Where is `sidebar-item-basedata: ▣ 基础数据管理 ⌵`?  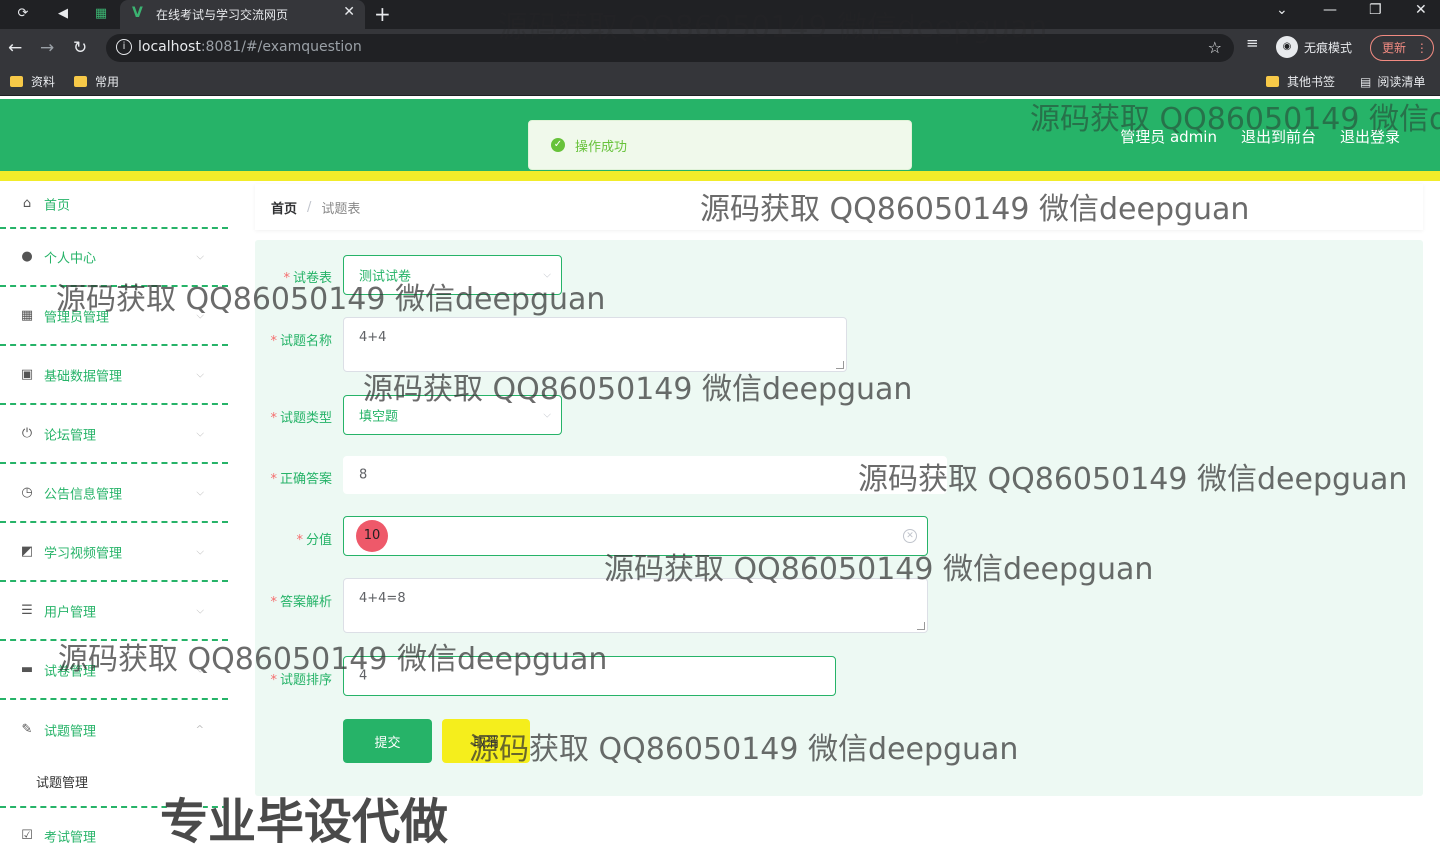 sidebar-item-basedata: ▣ 基础数据管理 ⌵ is located at coordinates (114, 375).